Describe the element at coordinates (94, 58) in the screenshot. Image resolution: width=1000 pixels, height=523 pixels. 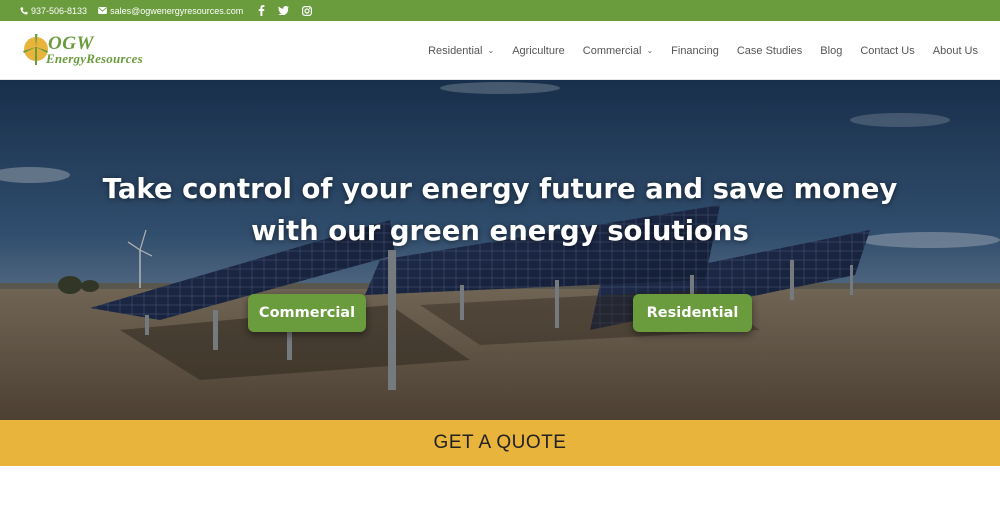
I see `logo-text-energy-resources: EnergyResources` at that location.